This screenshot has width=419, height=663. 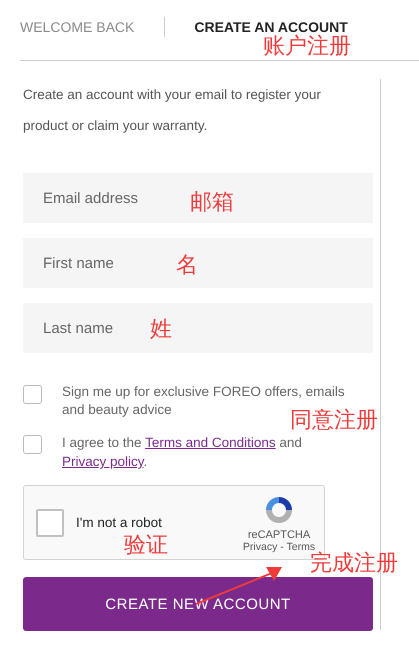 I want to click on recaptcha-logo-icon, so click(x=279, y=510).